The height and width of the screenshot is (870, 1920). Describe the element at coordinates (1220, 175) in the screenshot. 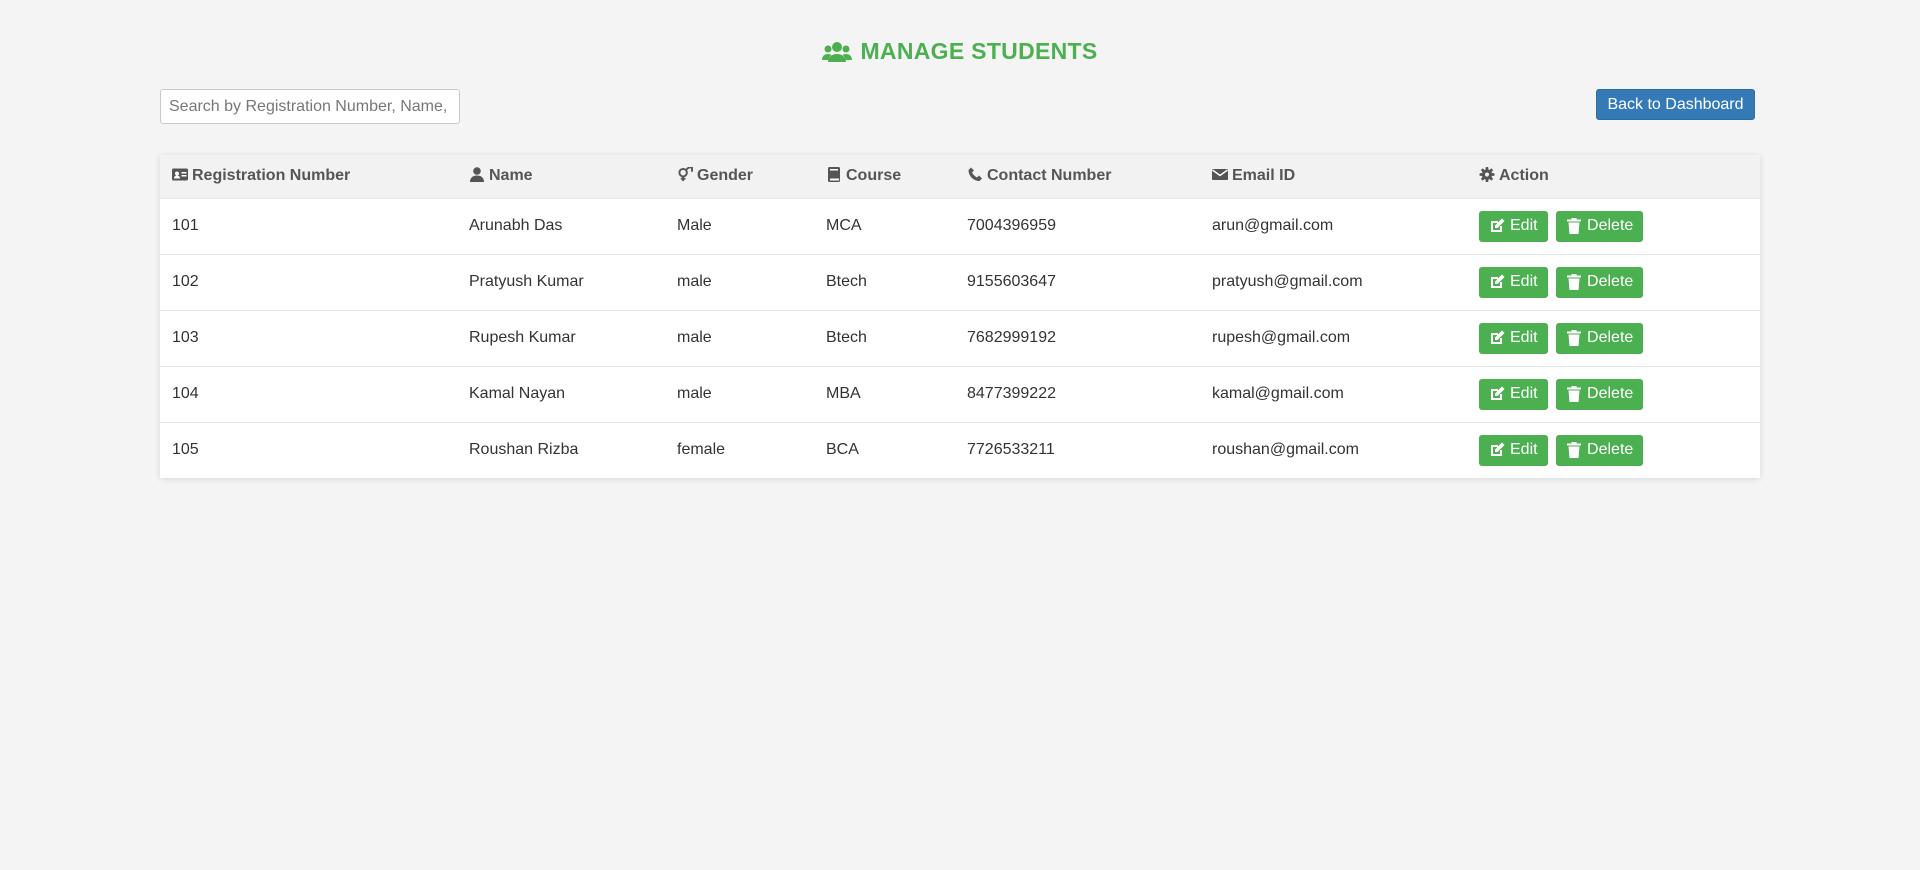

I see `envelope-icon` at that location.